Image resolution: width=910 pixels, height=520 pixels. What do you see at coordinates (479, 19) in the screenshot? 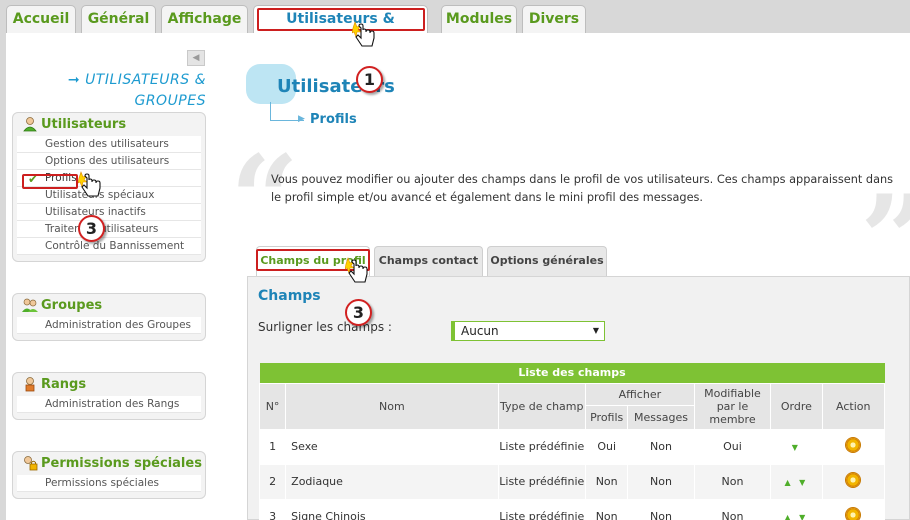
I see `tab-modules: Modules` at bounding box center [479, 19].